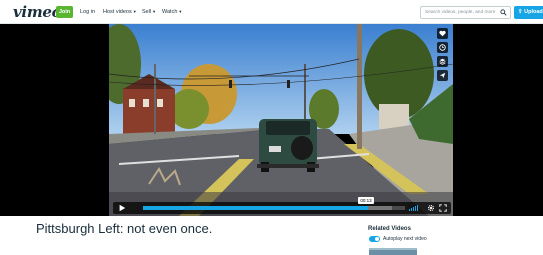  What do you see at coordinates (443, 208) in the screenshot?
I see `fullscreen-icon` at bounding box center [443, 208].